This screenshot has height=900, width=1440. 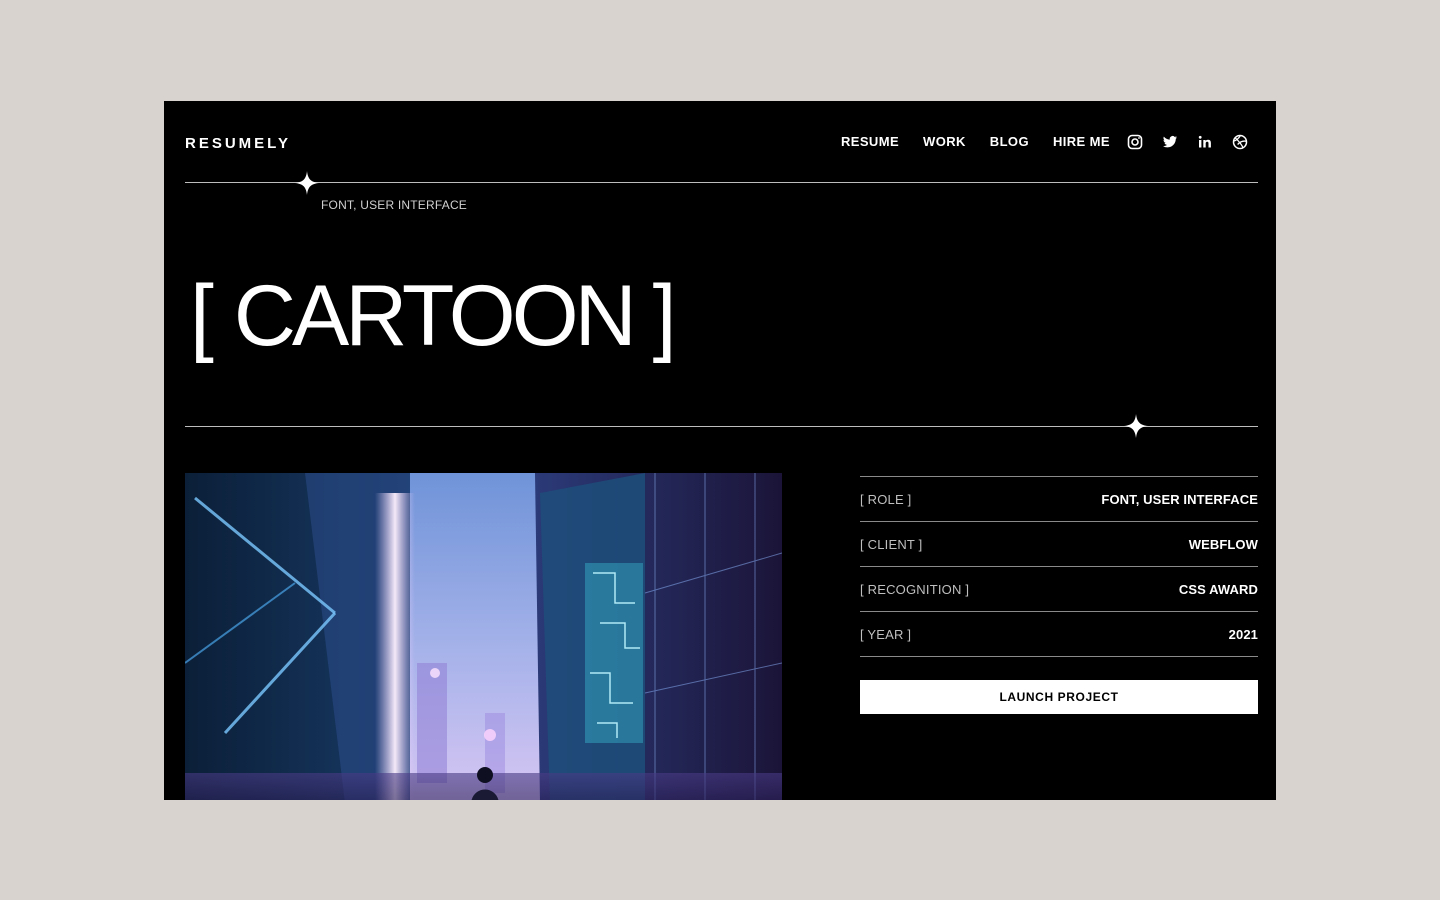 What do you see at coordinates (1218, 589) in the screenshot?
I see `detail-value: CSS AWARD` at bounding box center [1218, 589].